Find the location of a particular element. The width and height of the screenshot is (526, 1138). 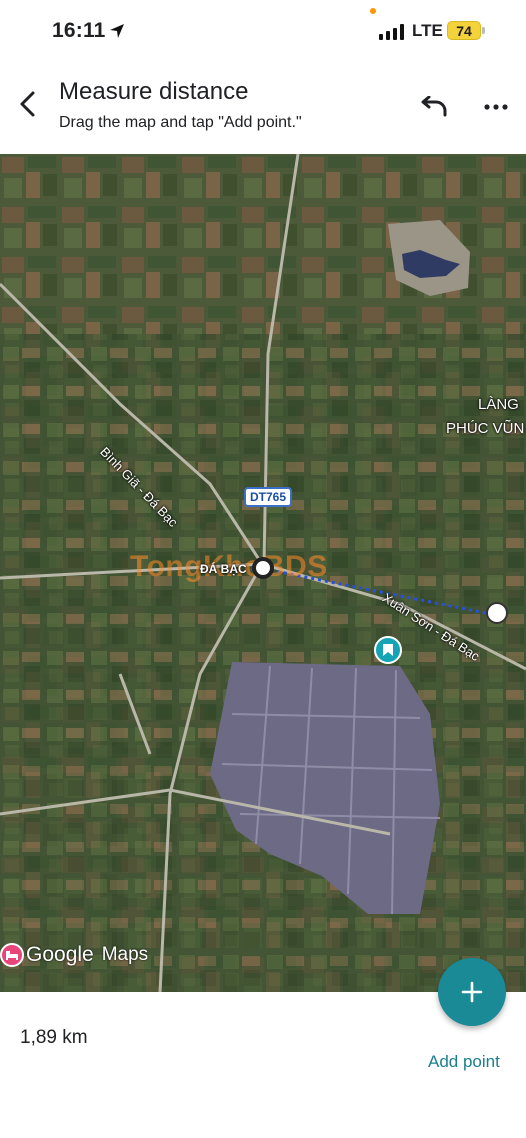

google-wordmark: Google is located at coordinates (60, 954).